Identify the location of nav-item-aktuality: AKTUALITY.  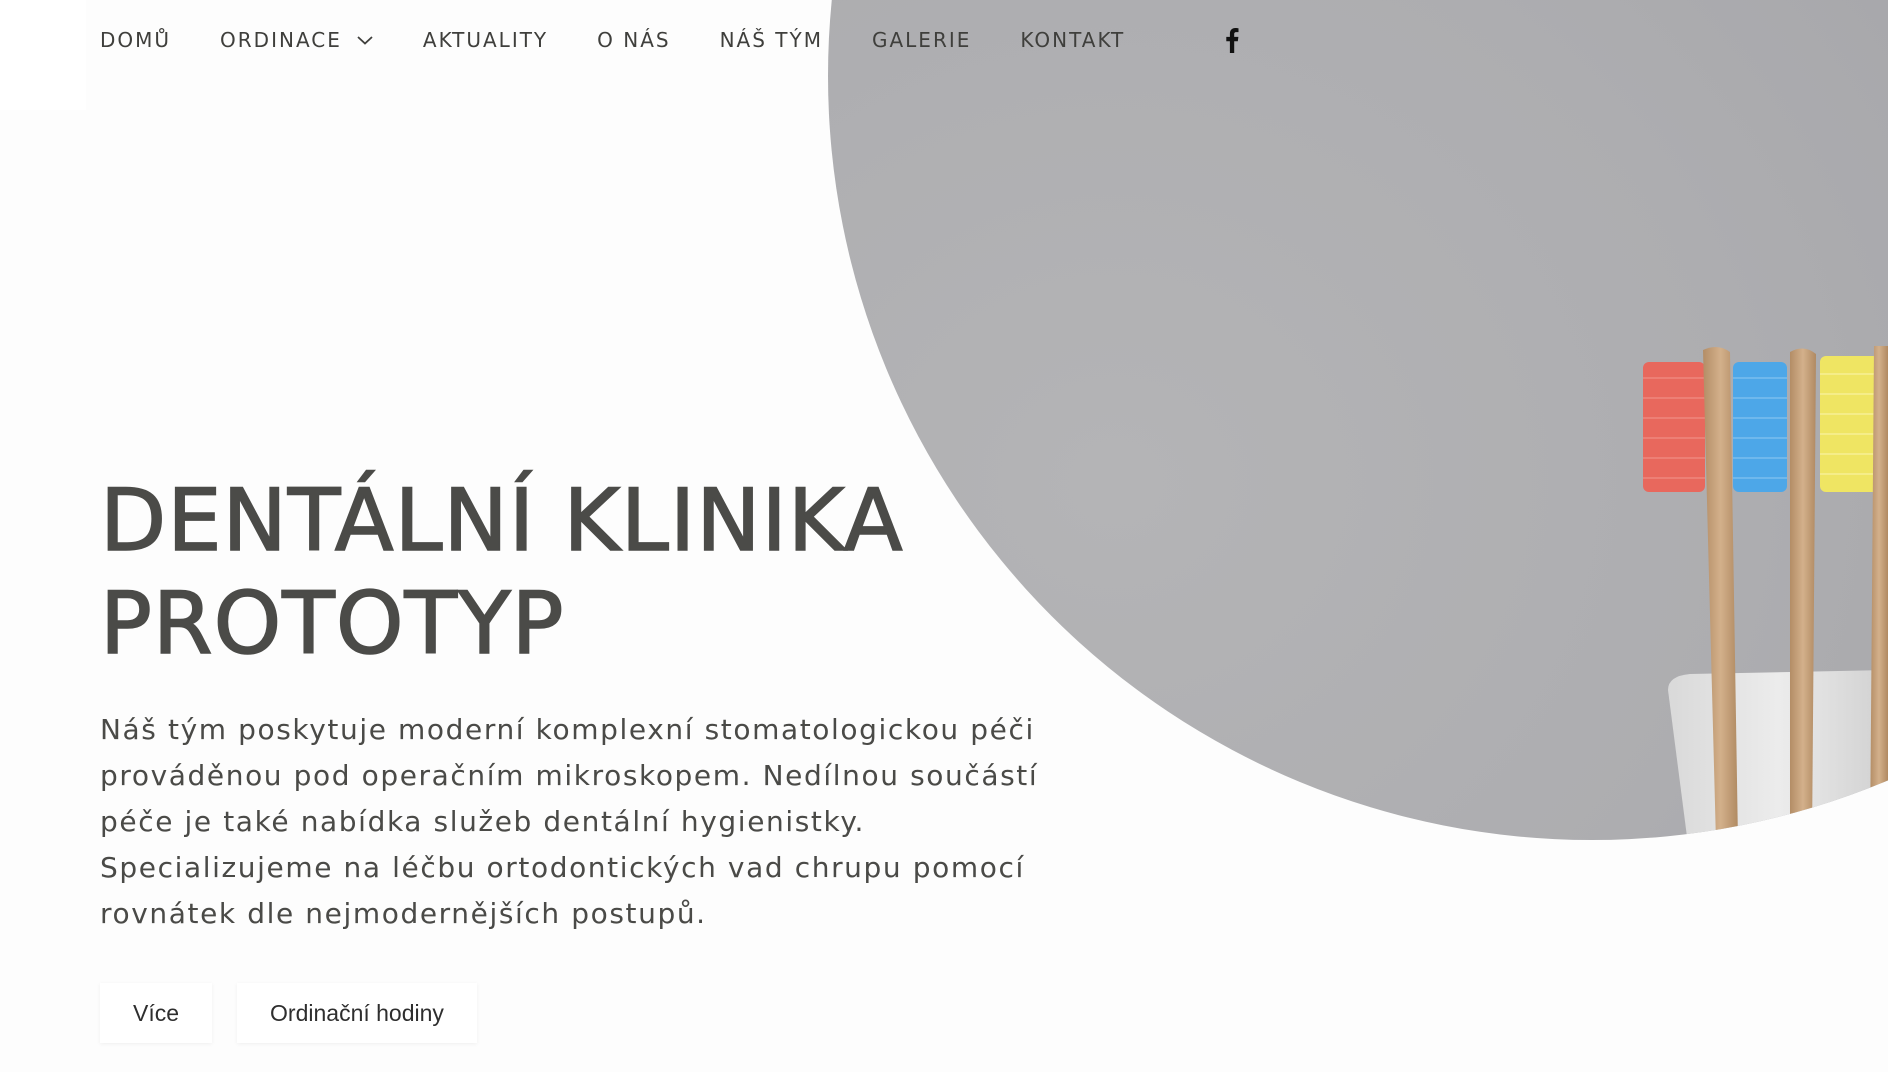
(485, 40).